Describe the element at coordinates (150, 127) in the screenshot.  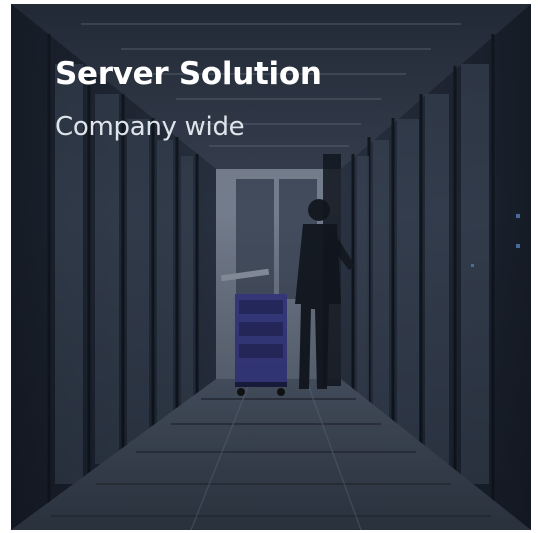
I see `card-subtitle: Company wide` at that location.